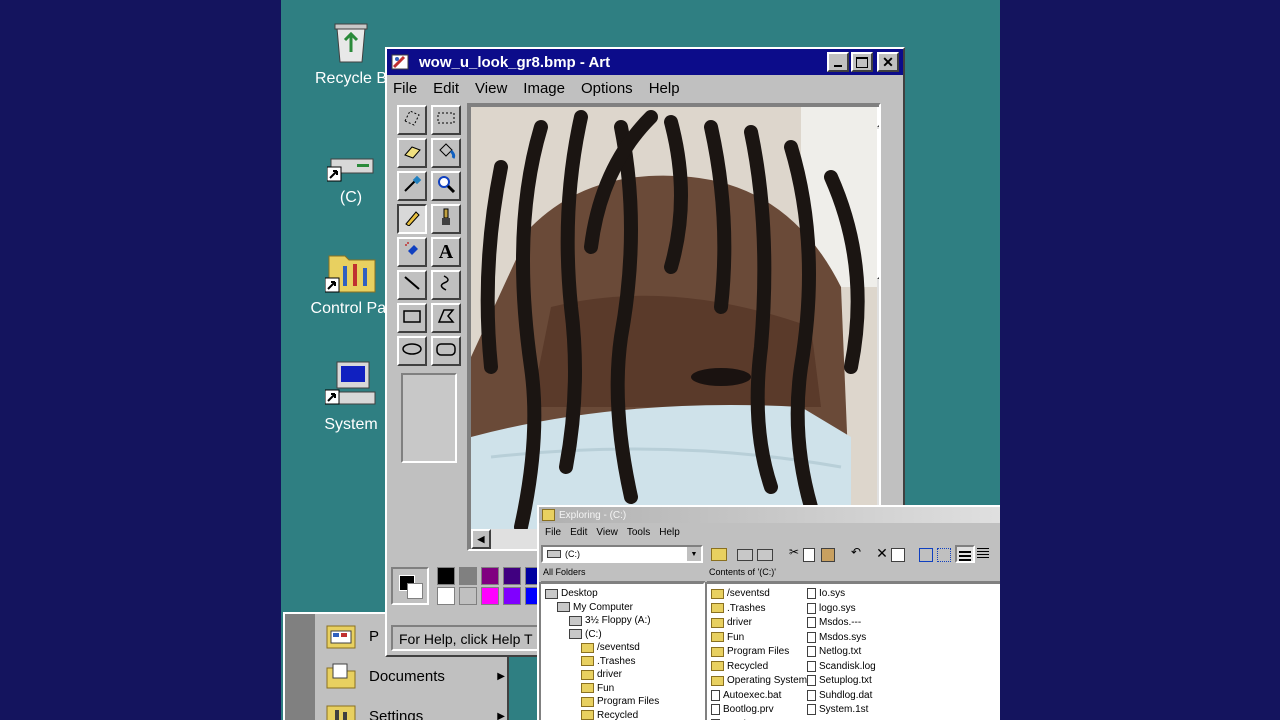  What do you see at coordinates (571, 593) in the screenshot?
I see `tree-item: Desktop` at bounding box center [571, 593].